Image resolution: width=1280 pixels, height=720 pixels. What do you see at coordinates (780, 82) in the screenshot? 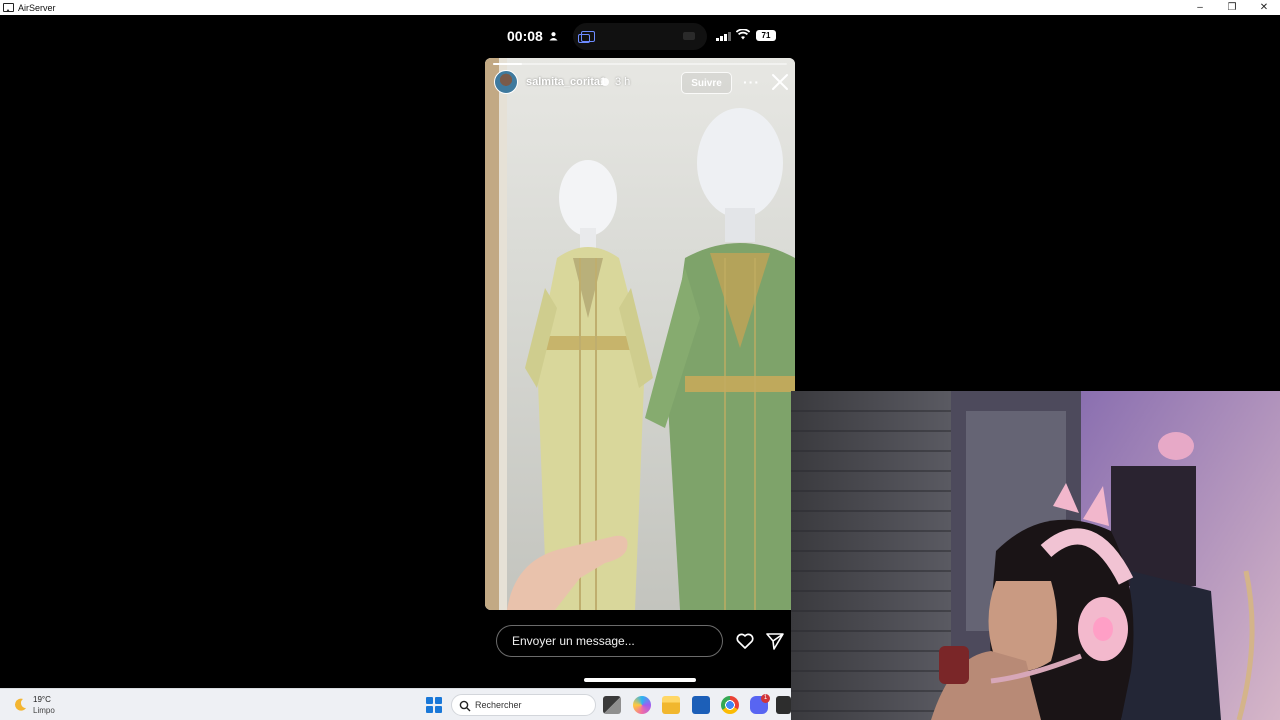
I see `close-icon` at bounding box center [780, 82].